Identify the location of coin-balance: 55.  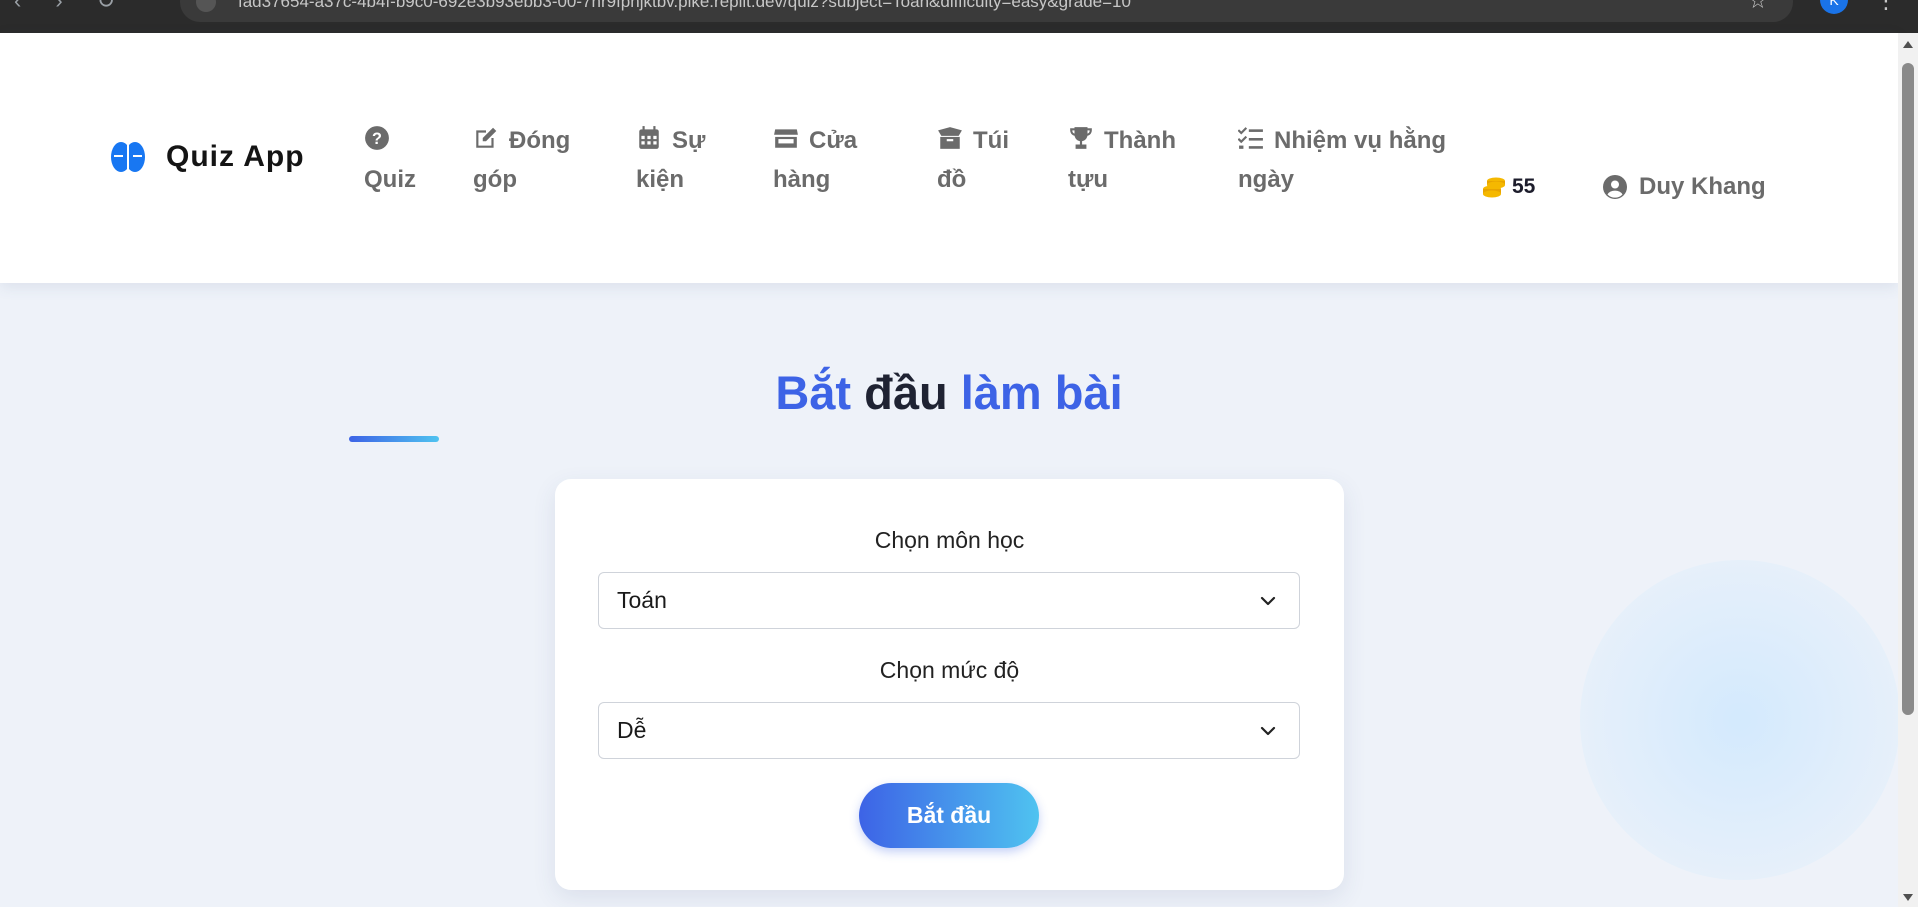
(1508, 187).